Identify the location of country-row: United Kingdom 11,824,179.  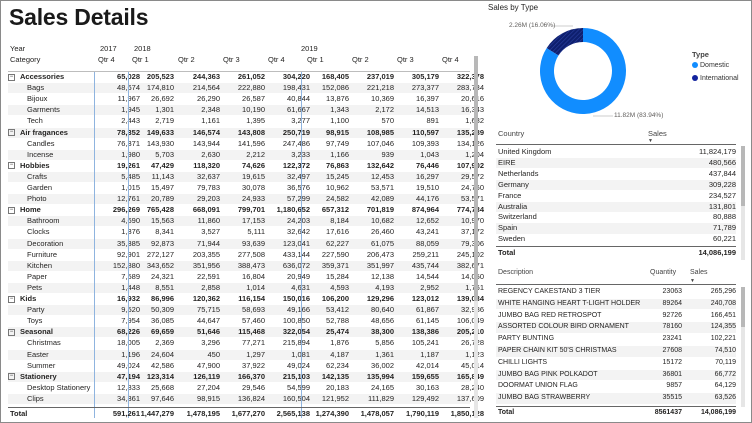
(616, 152).